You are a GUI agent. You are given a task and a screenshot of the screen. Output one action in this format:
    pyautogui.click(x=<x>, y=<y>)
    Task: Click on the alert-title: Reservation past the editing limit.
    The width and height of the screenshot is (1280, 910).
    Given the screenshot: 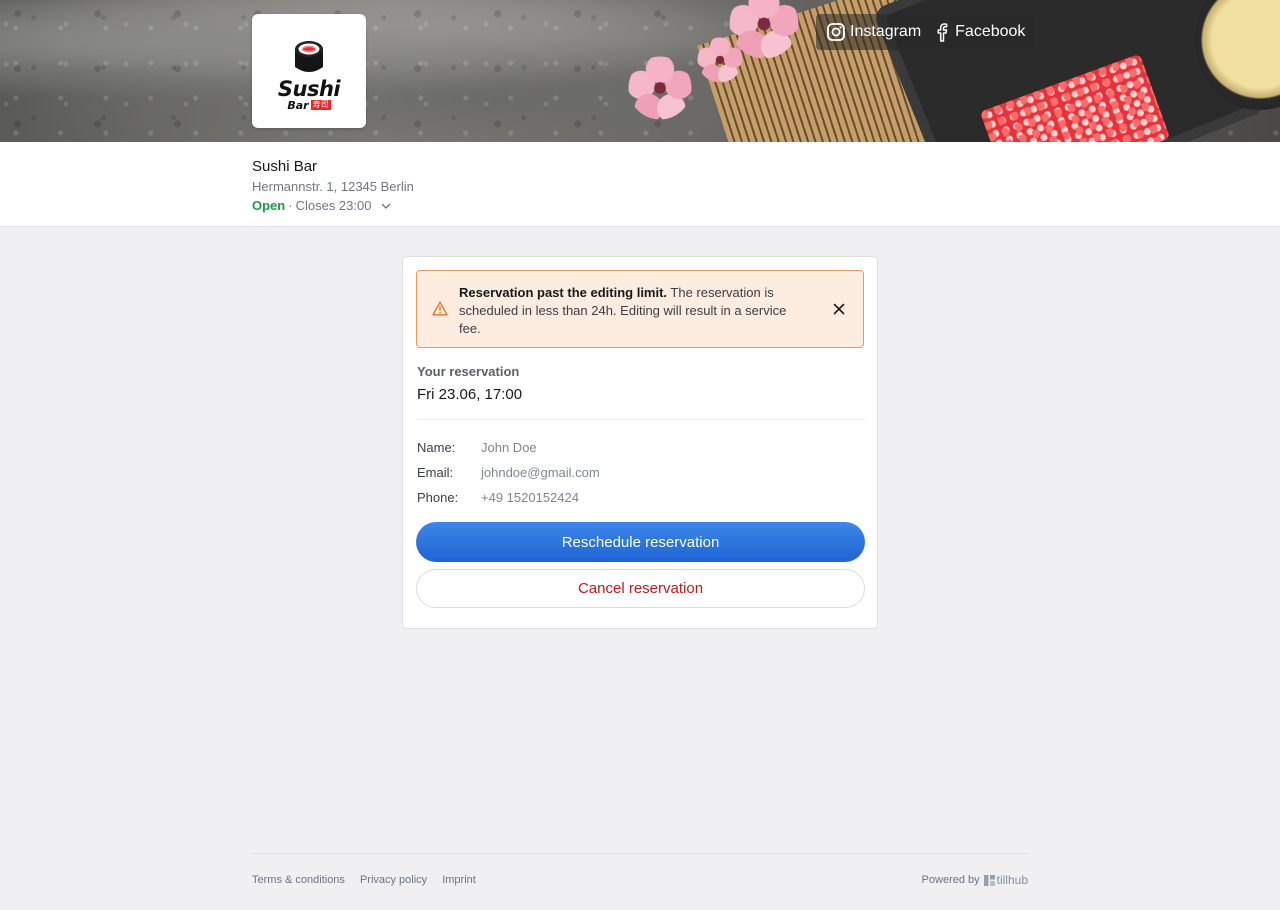 What is the action you would take?
    pyautogui.click(x=563, y=292)
    